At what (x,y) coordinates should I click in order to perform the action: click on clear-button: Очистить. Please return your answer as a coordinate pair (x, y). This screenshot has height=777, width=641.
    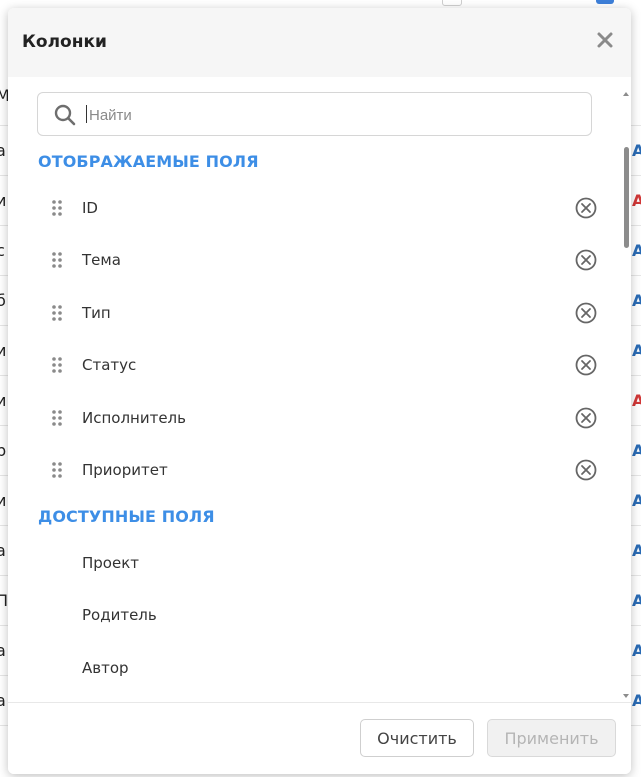
    Looking at the image, I should click on (417, 738).